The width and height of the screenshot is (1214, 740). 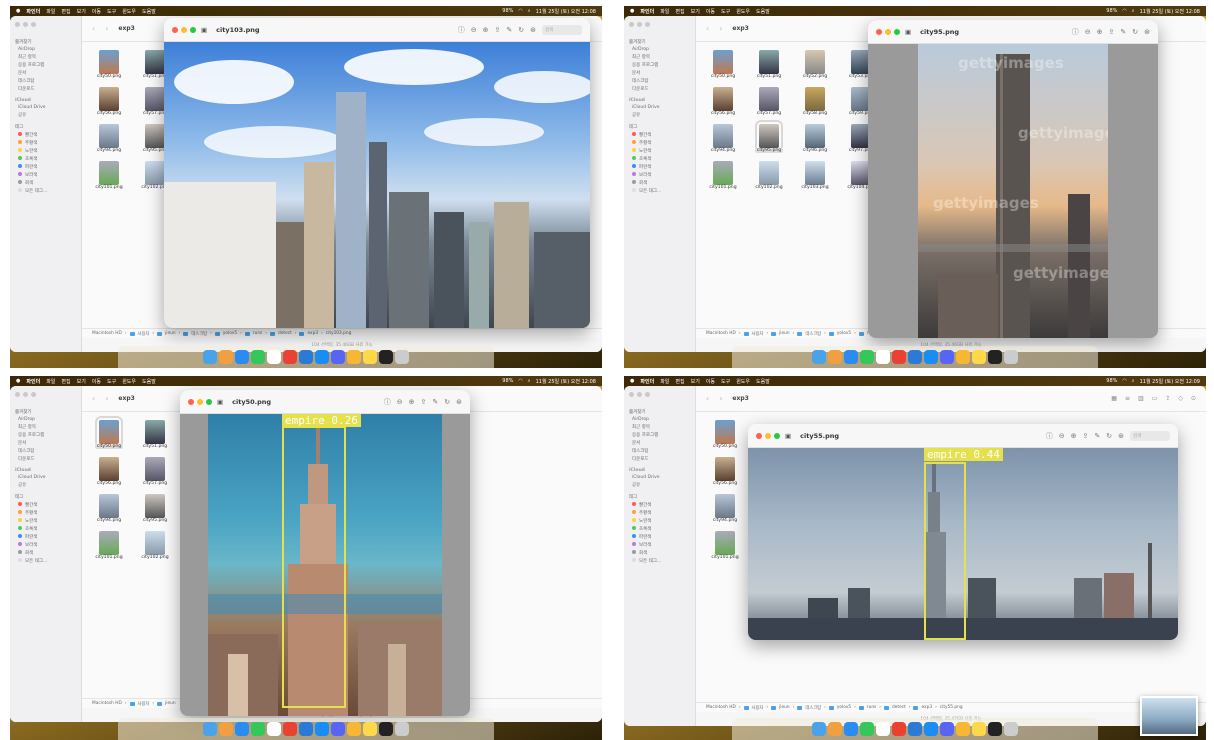 I want to click on sidebar-tag-blue: 파란색, so click(x=661, y=167).